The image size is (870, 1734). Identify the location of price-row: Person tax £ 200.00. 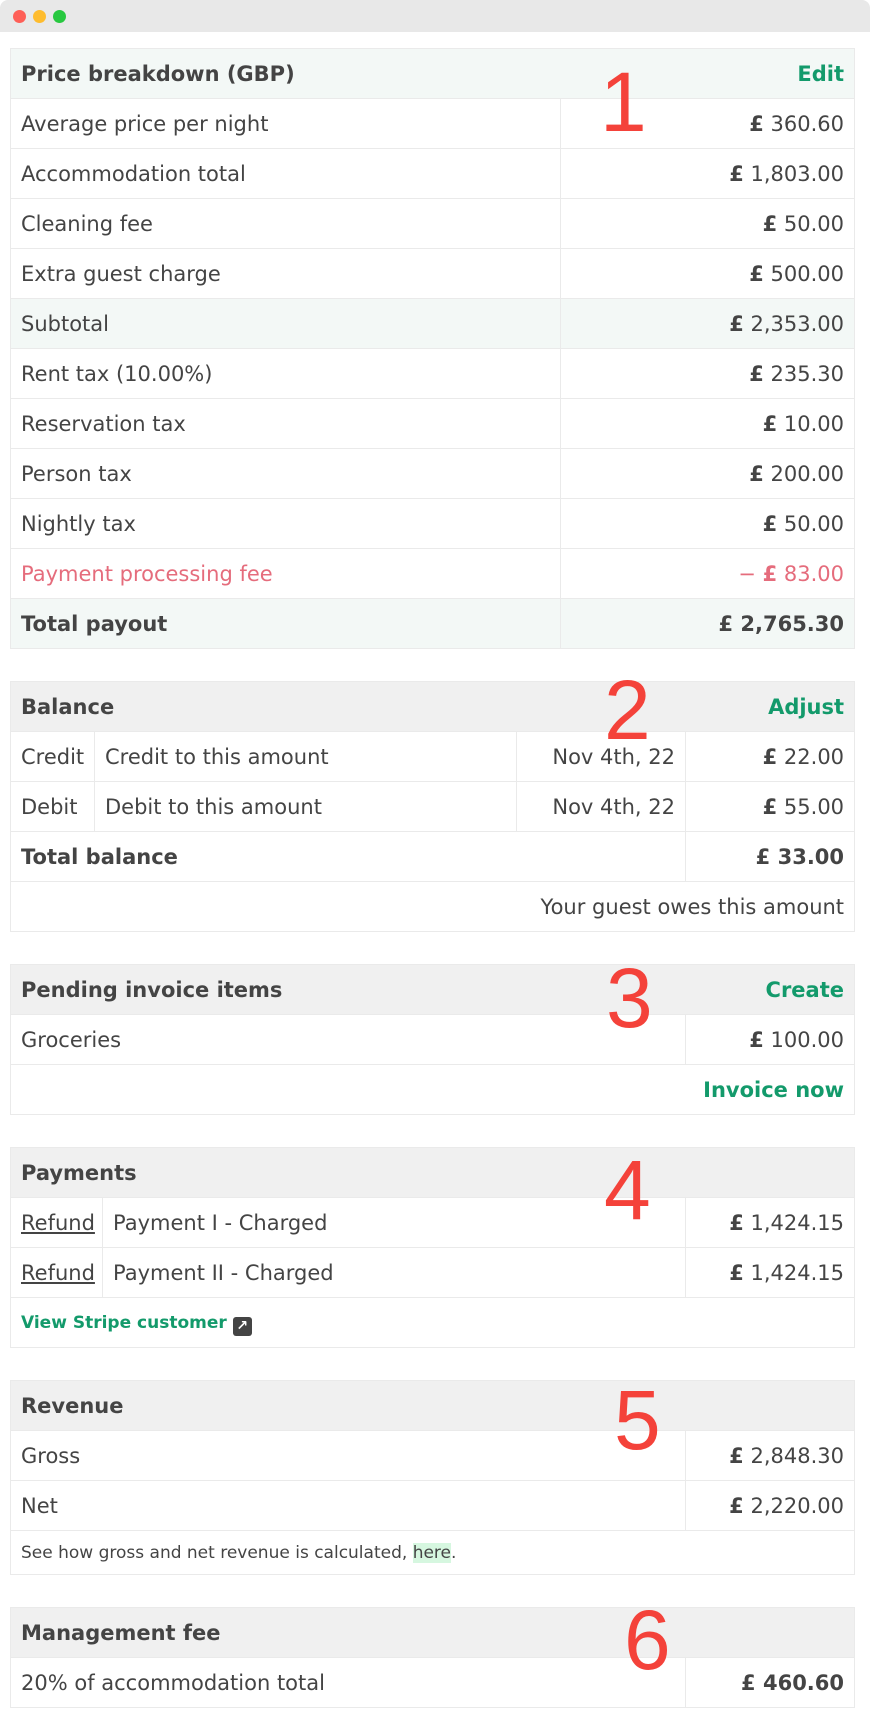
(433, 473).